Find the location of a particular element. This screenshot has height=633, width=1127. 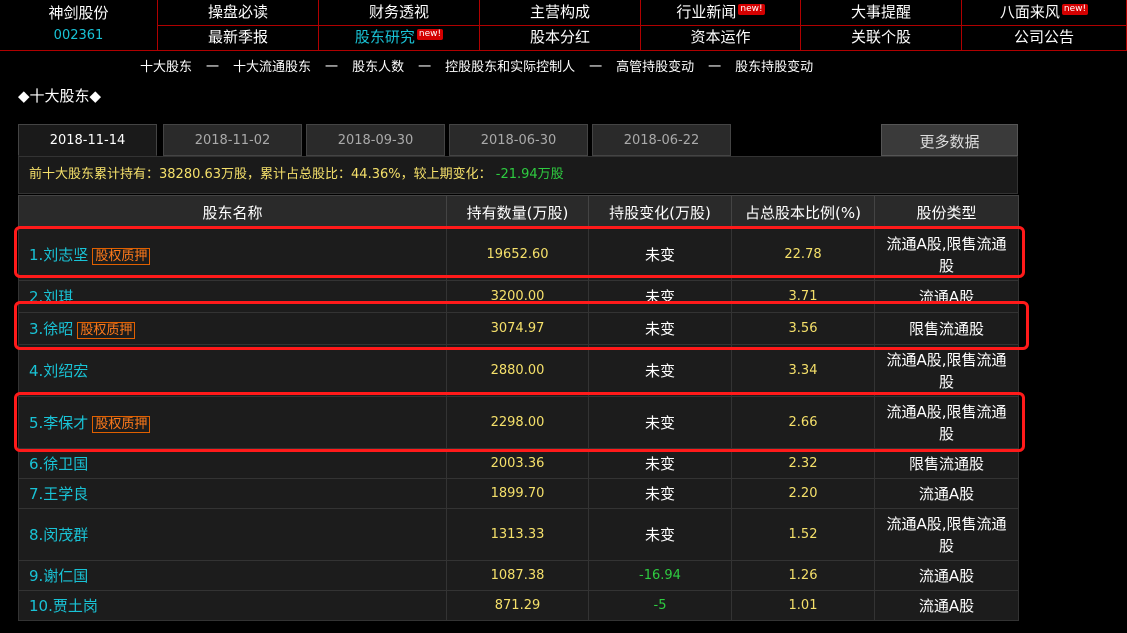

nav-item-row2-2: 股东研究 new! is located at coordinates (399, 37).